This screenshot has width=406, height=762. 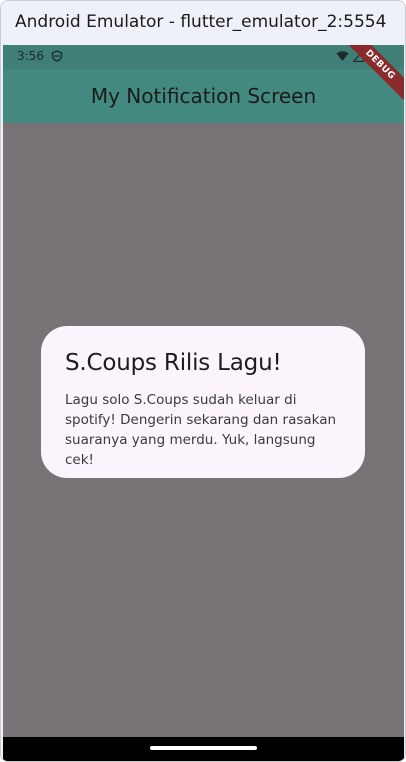 I want to click on page-title: My Notification Screen, so click(x=203, y=96).